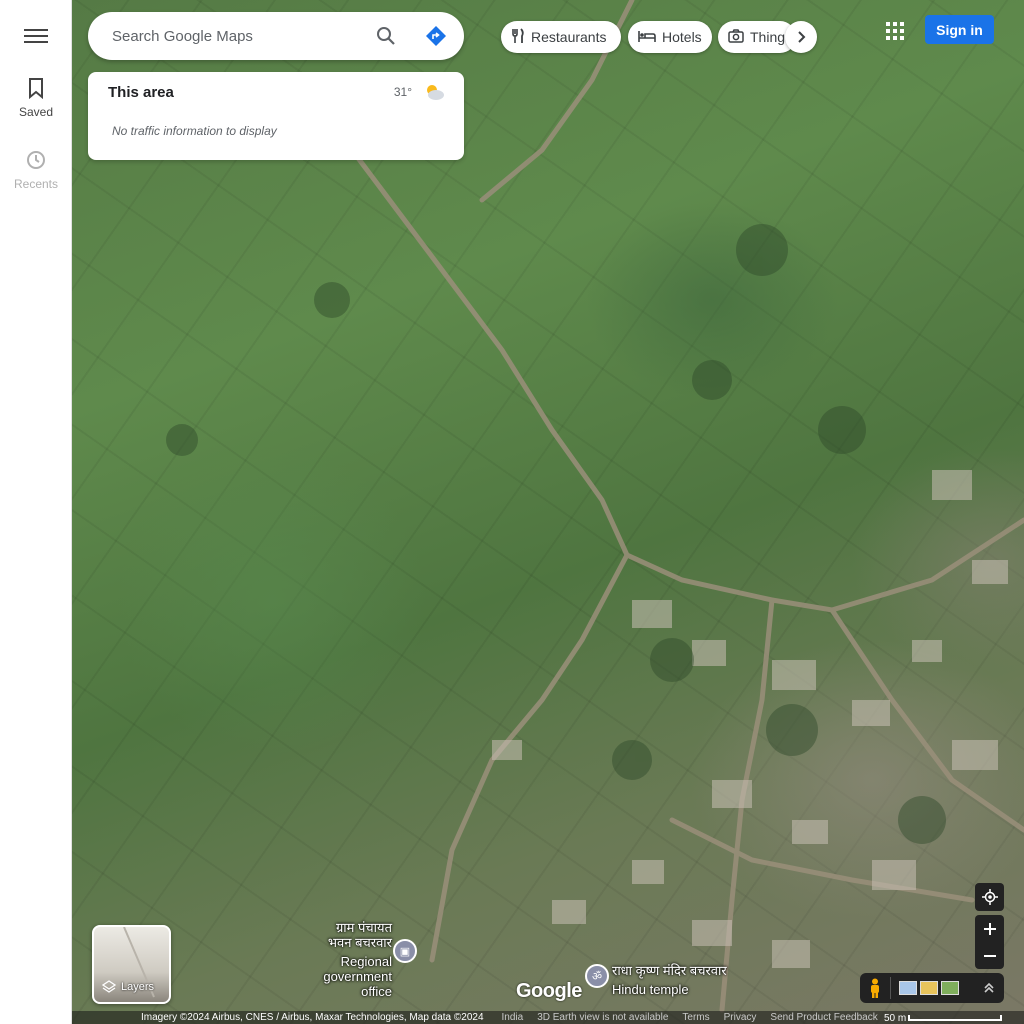  I want to click on globe-view-thumb, so click(908, 988).